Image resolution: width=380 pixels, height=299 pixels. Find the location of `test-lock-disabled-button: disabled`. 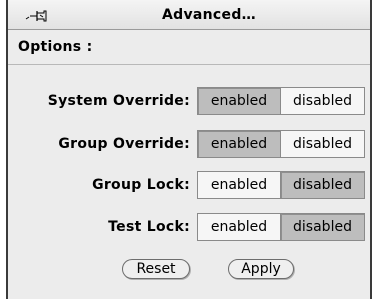

test-lock-disabled-button: disabled is located at coordinates (323, 227).